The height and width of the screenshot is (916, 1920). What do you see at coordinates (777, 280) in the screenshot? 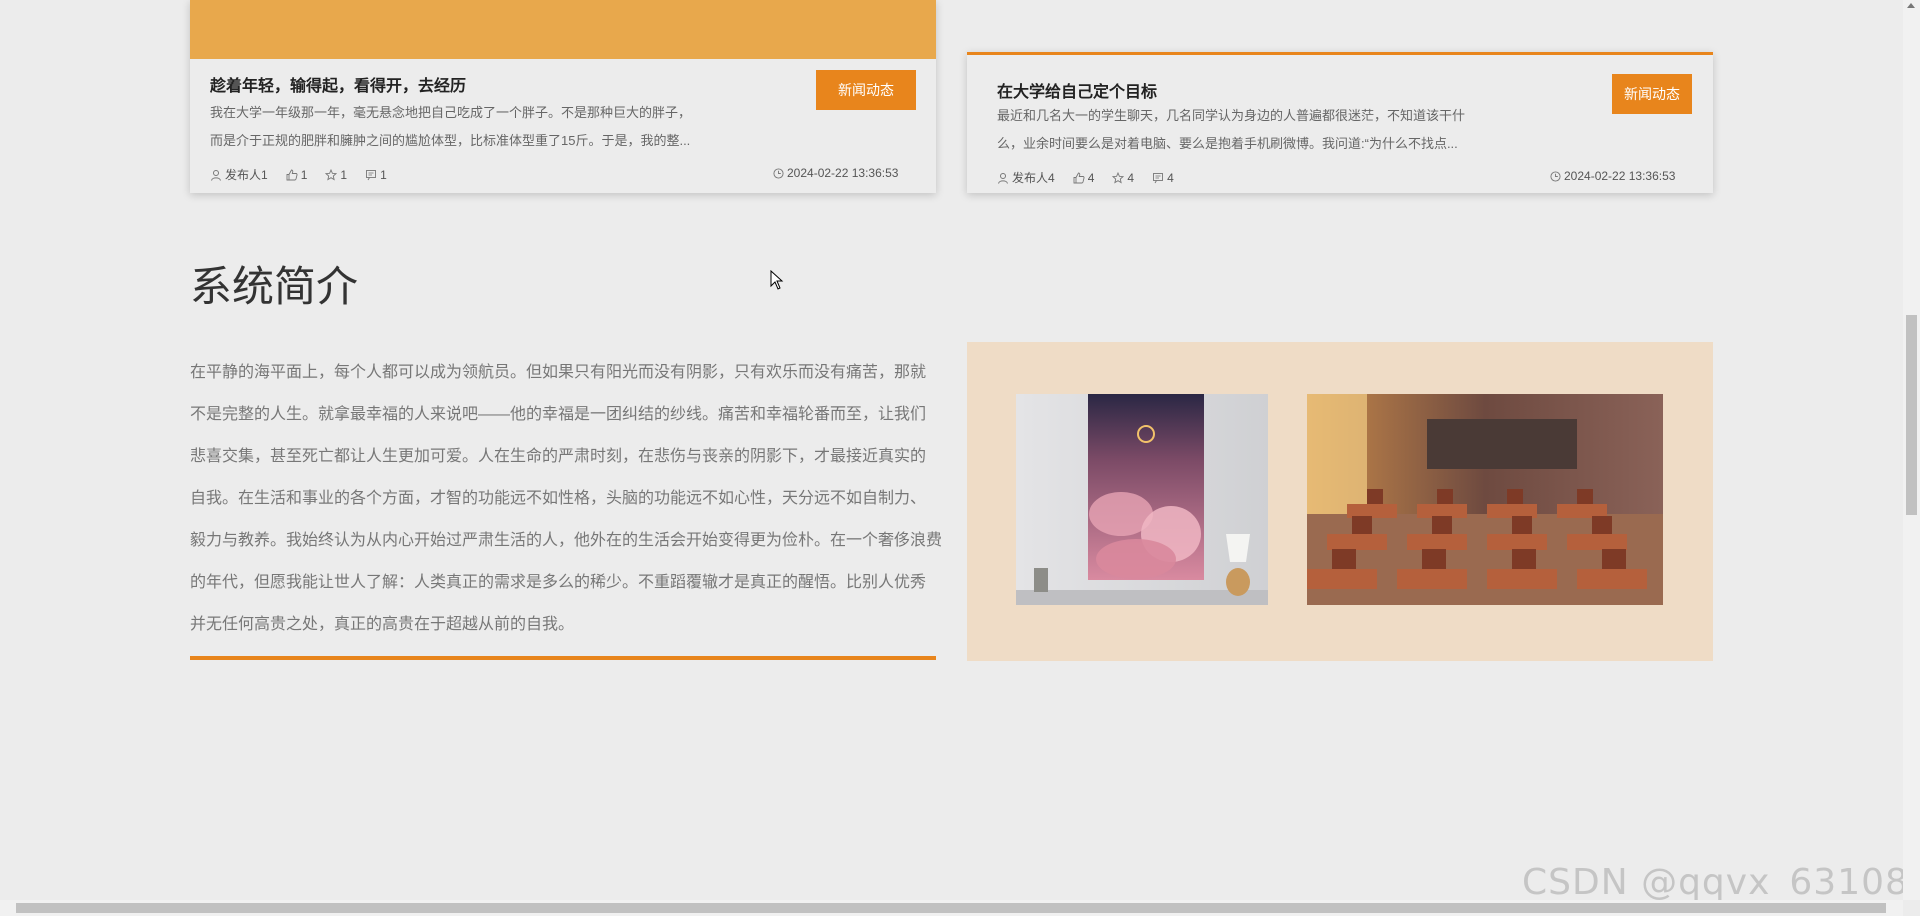
I see `mouse-cursor-icon` at bounding box center [777, 280].